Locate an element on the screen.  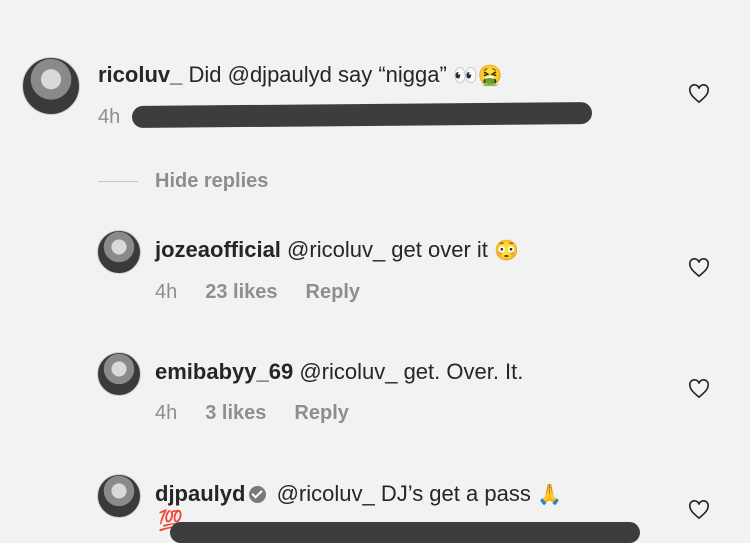
hide-replies-button: Hide replies is located at coordinates (211, 181).